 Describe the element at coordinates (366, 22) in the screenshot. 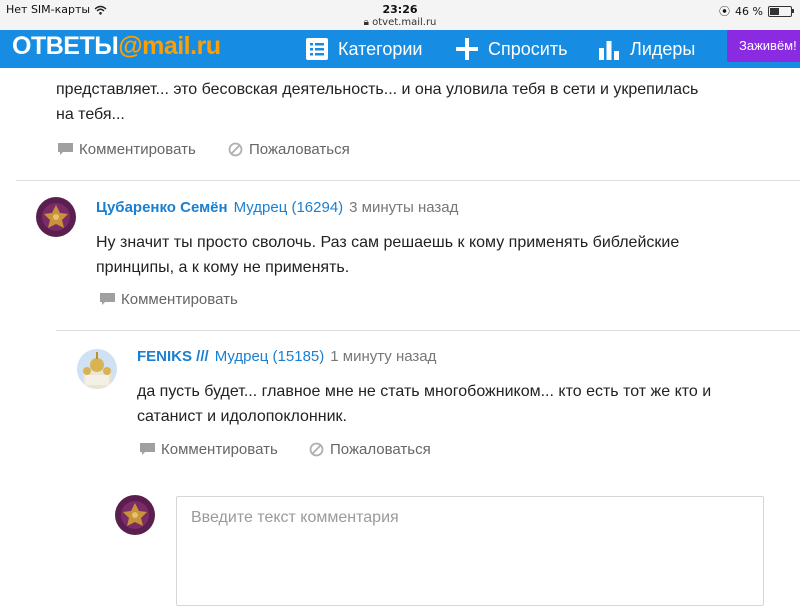

I see `lock-icon: 🔒︎` at that location.